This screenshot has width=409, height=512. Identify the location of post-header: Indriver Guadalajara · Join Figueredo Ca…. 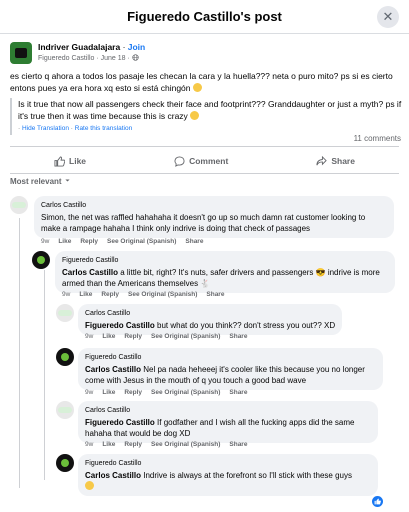
(77, 53).